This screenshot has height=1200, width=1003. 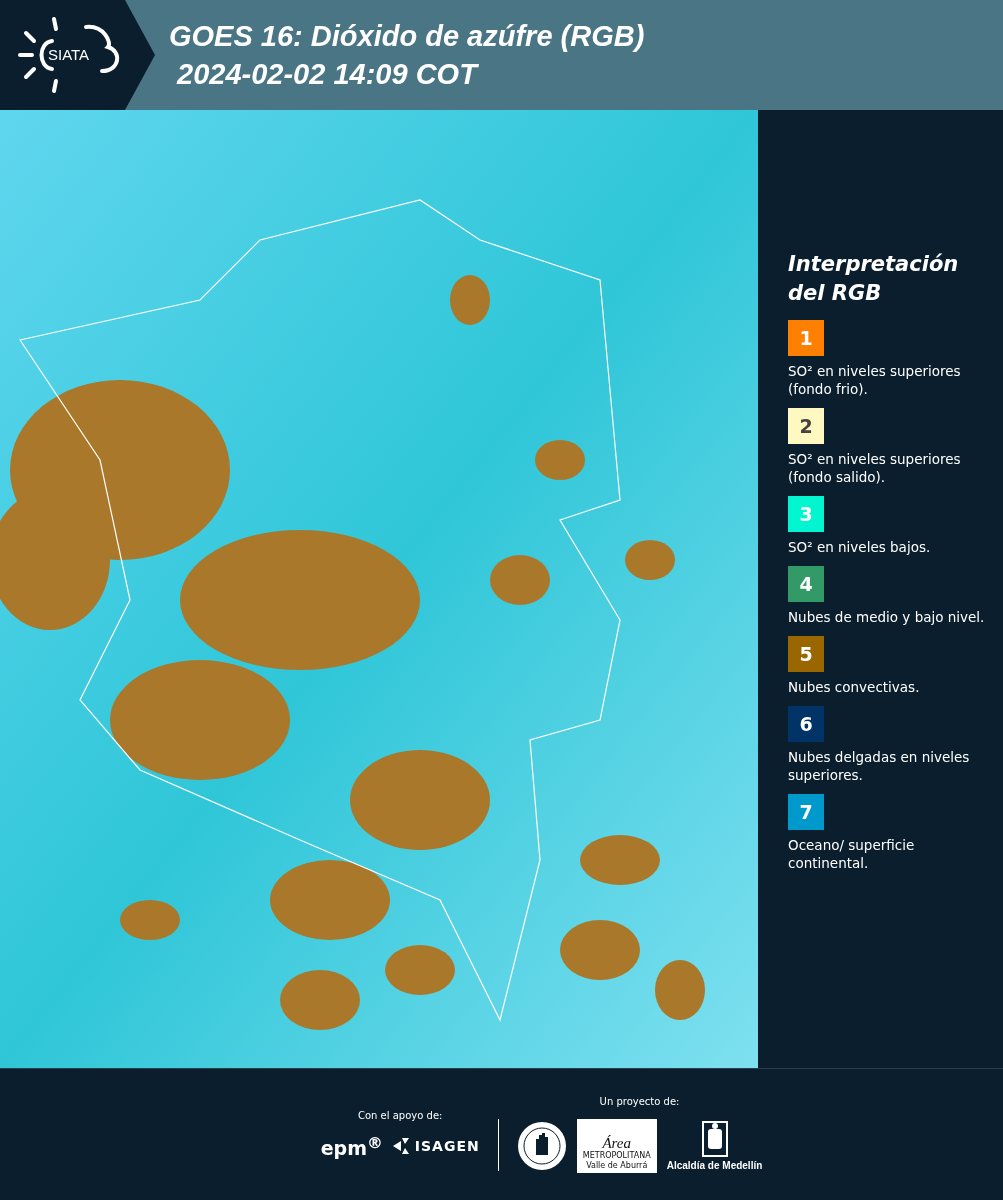 What do you see at coordinates (854, 687) in the screenshot?
I see `legend-description: Nubes convectivas.` at bounding box center [854, 687].